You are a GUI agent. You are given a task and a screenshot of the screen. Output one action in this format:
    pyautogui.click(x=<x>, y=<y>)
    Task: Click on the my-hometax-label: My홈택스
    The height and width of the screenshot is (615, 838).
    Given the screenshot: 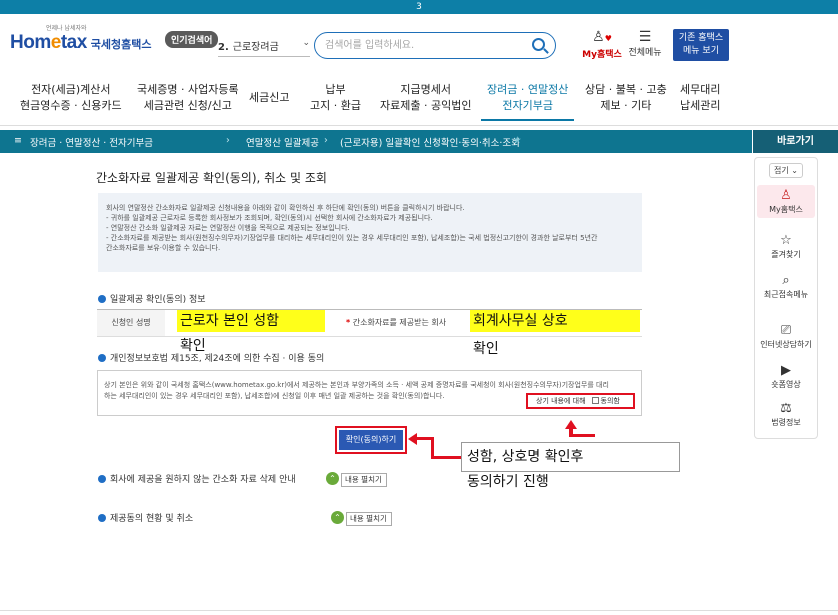 What is the action you would take?
    pyautogui.click(x=602, y=55)
    